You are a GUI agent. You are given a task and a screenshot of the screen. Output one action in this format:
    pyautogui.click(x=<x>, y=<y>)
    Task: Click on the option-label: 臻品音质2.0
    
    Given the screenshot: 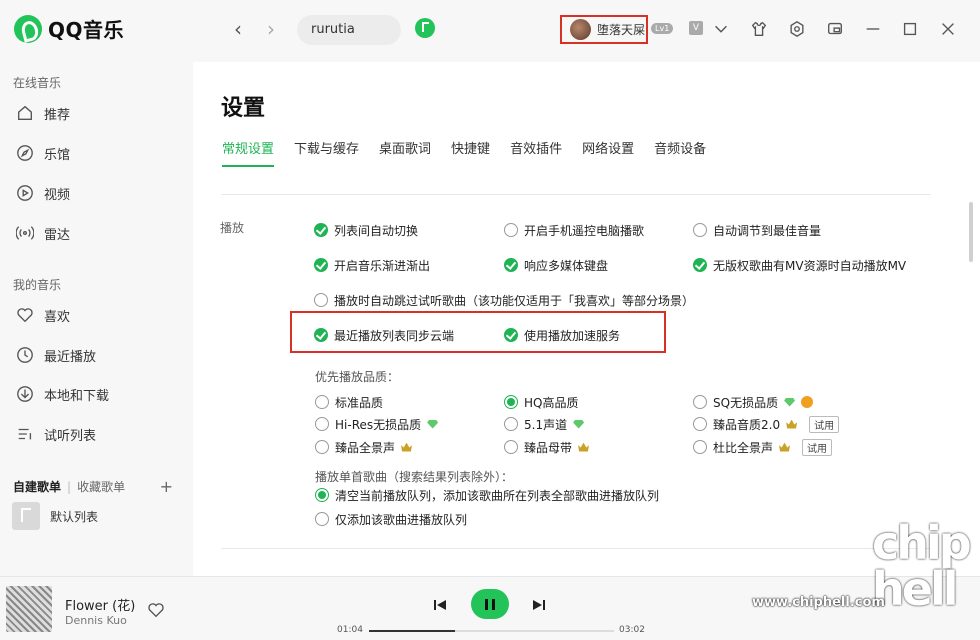 What is the action you would take?
    pyautogui.click(x=747, y=424)
    